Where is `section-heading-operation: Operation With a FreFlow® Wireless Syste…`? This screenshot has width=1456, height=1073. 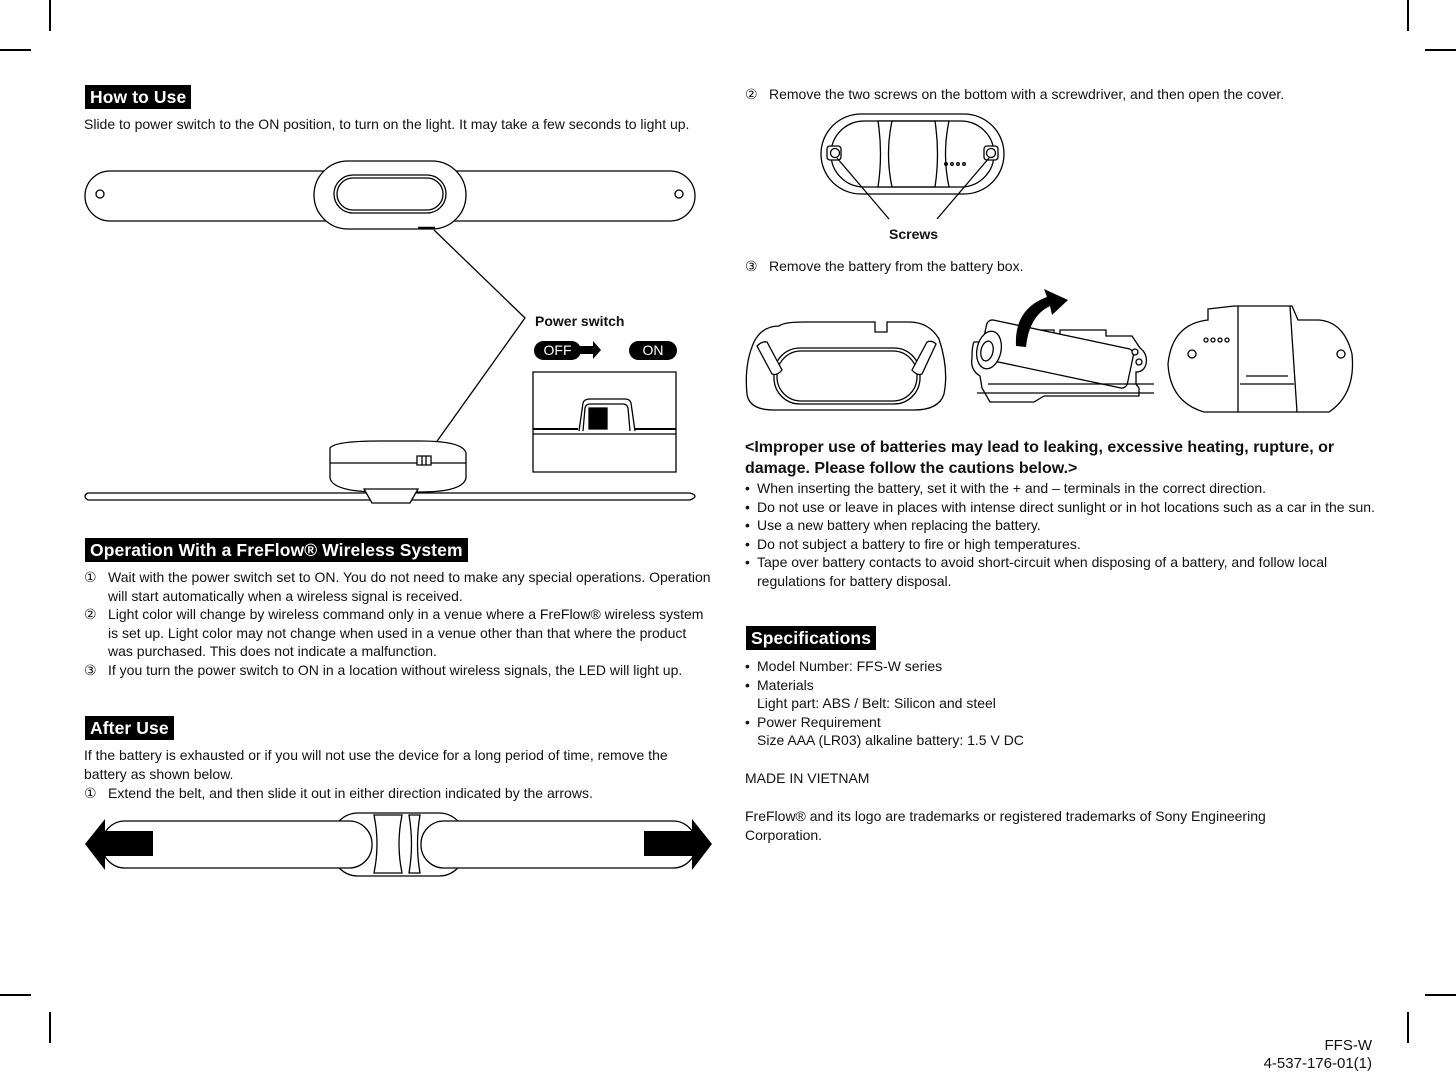
section-heading-operation: Operation With a FreFlow® Wireless Syste… is located at coordinates (276, 550).